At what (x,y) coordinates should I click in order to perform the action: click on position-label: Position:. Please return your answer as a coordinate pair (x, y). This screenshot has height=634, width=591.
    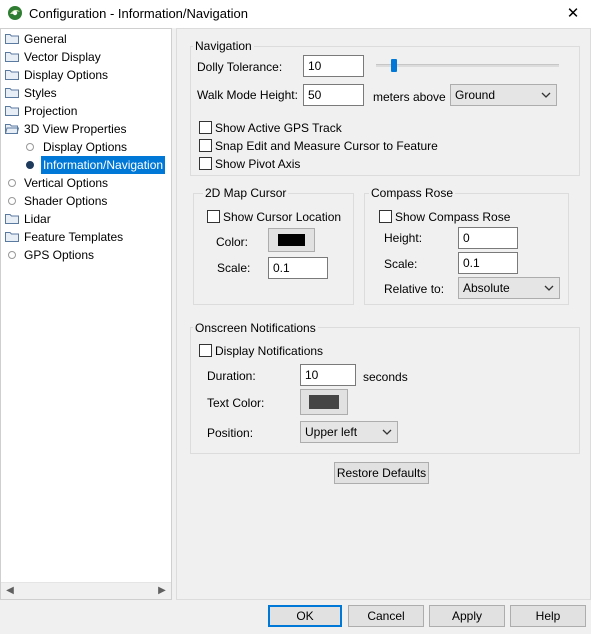
    Looking at the image, I should click on (230, 433).